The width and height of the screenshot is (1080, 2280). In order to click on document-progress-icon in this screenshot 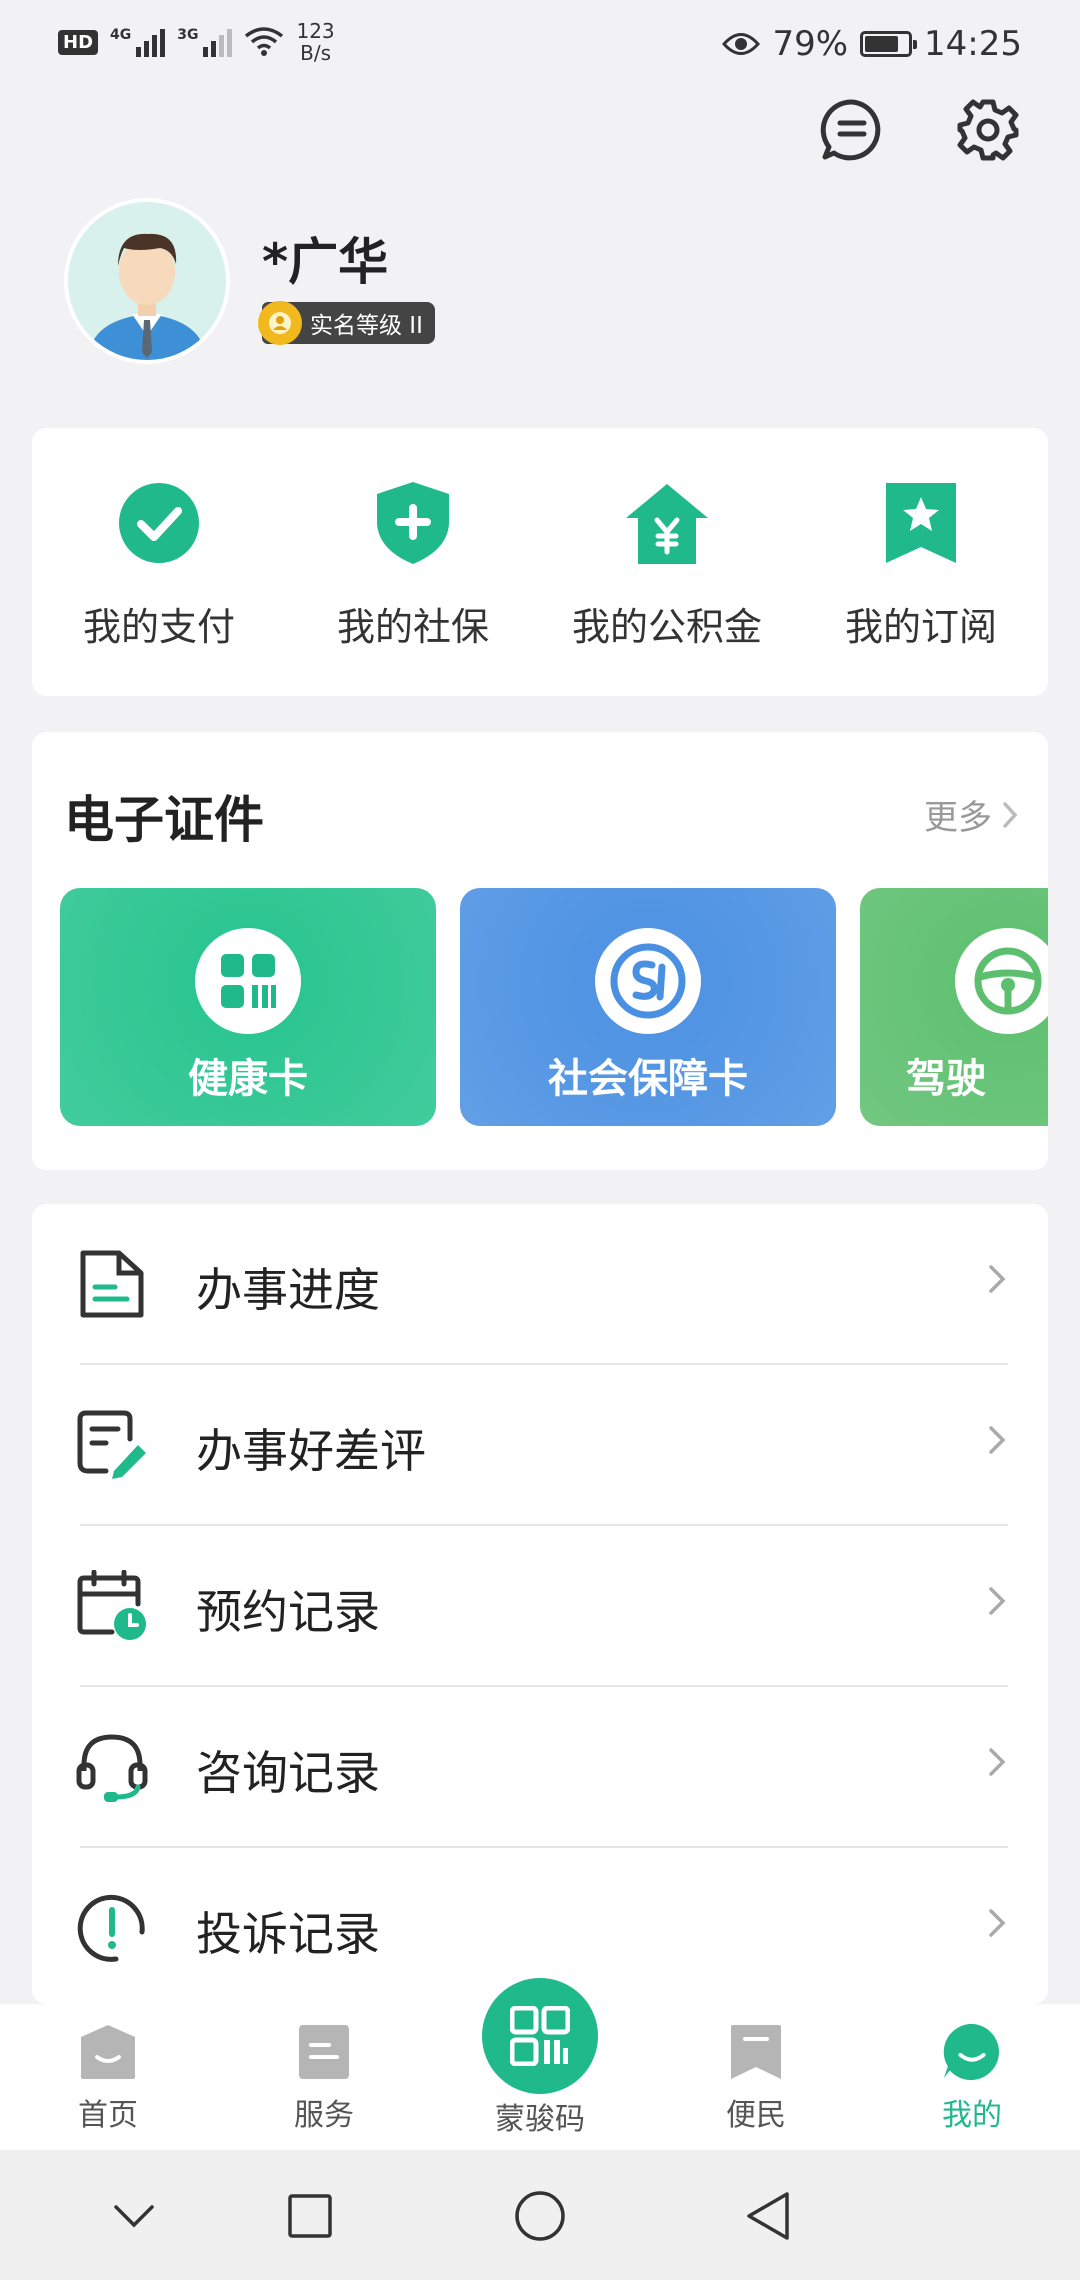, I will do `click(112, 1284)`.